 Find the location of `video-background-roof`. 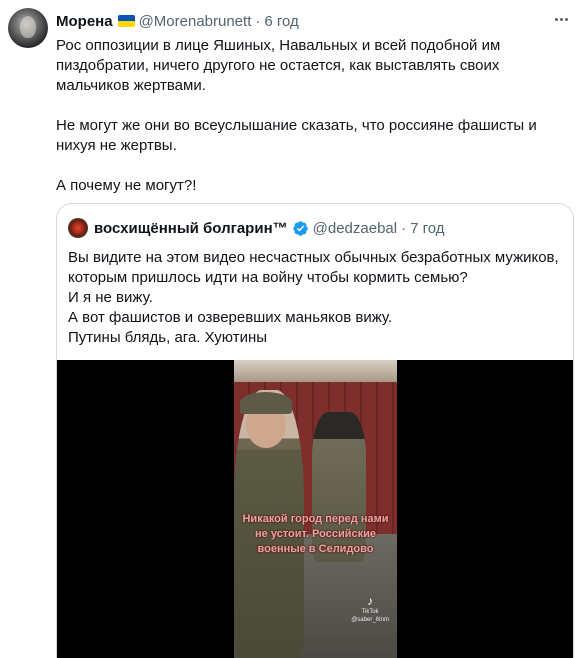

video-background-roof is located at coordinates (315, 371).